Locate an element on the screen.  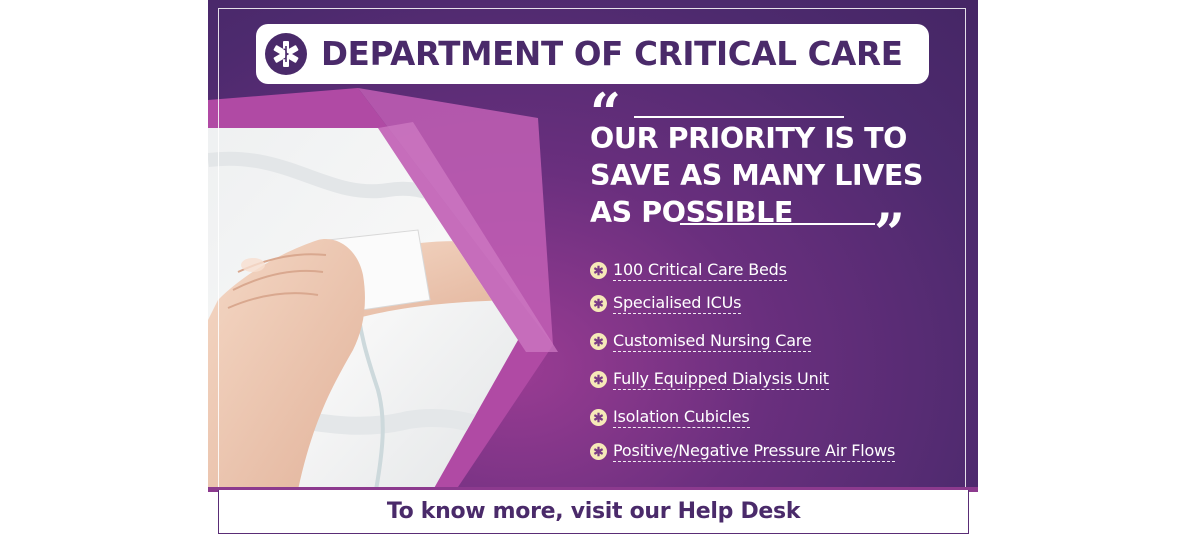
title-banner: DEPARTMENT OF CRITICAL CARE is located at coordinates (592, 54).